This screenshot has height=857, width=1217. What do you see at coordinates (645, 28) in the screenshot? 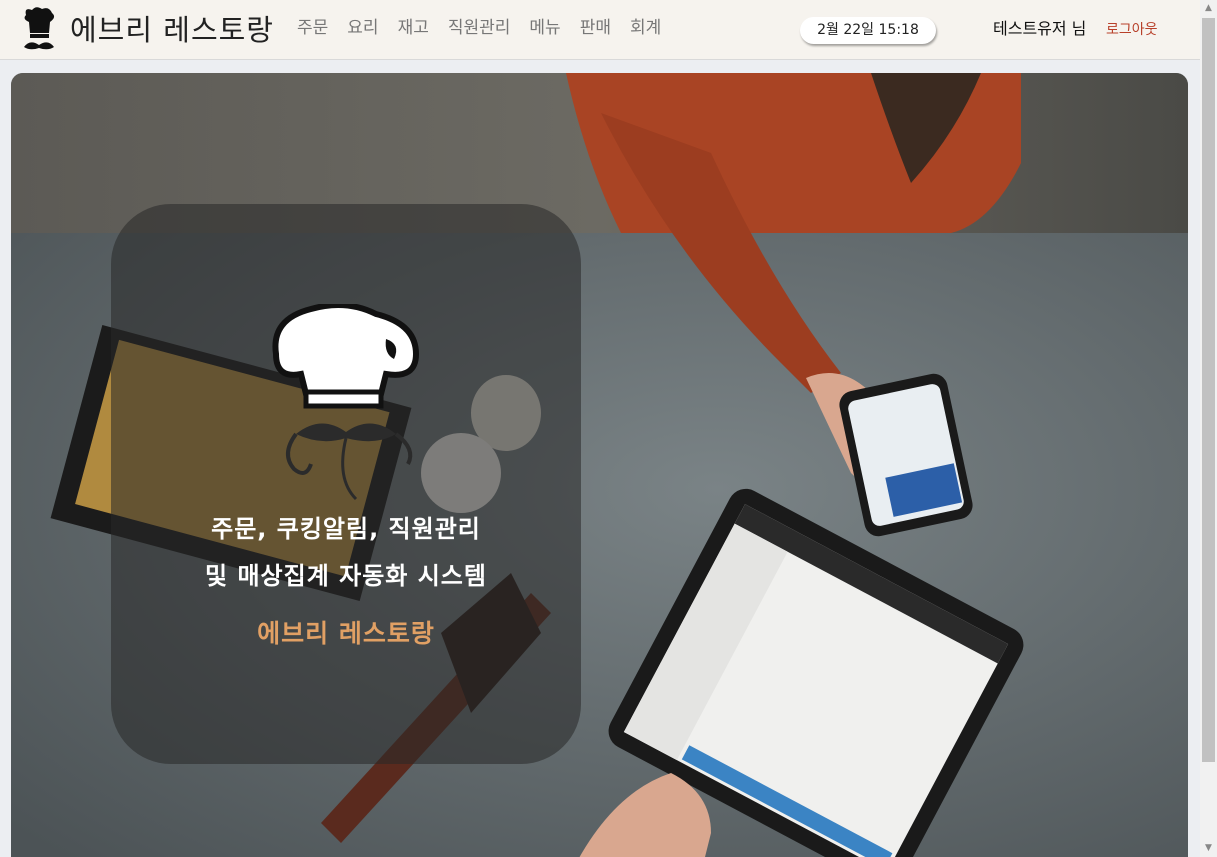
I see `nav-item-accounting: 회계` at bounding box center [645, 28].